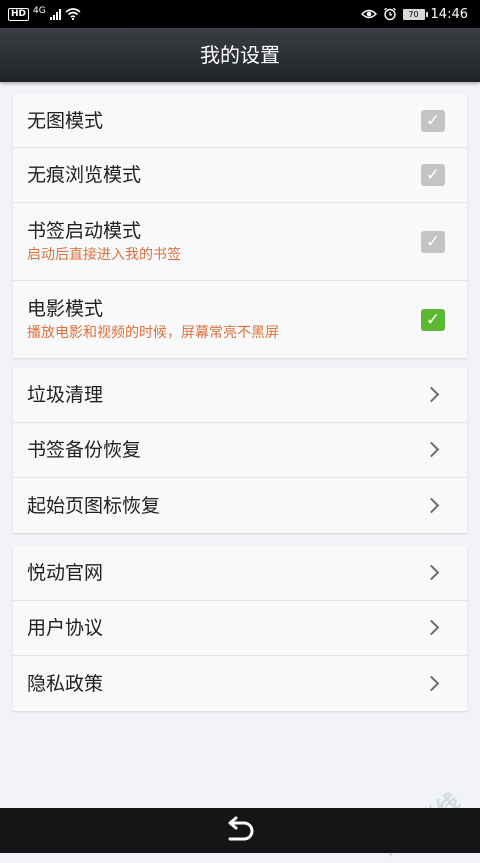  I want to click on alarm-icon, so click(389, 14).